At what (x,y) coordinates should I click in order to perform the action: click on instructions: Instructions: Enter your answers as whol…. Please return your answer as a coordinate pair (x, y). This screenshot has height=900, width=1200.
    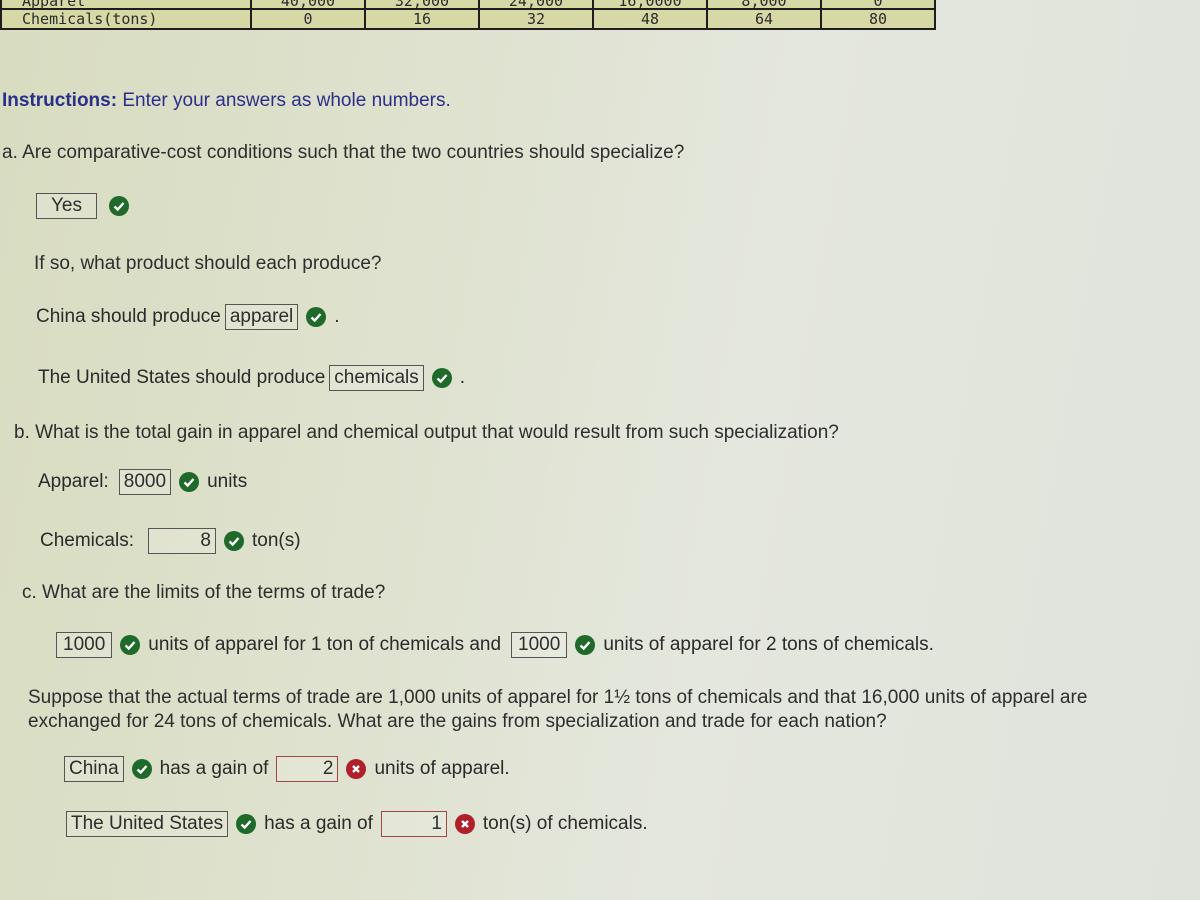
    Looking at the image, I should click on (226, 101).